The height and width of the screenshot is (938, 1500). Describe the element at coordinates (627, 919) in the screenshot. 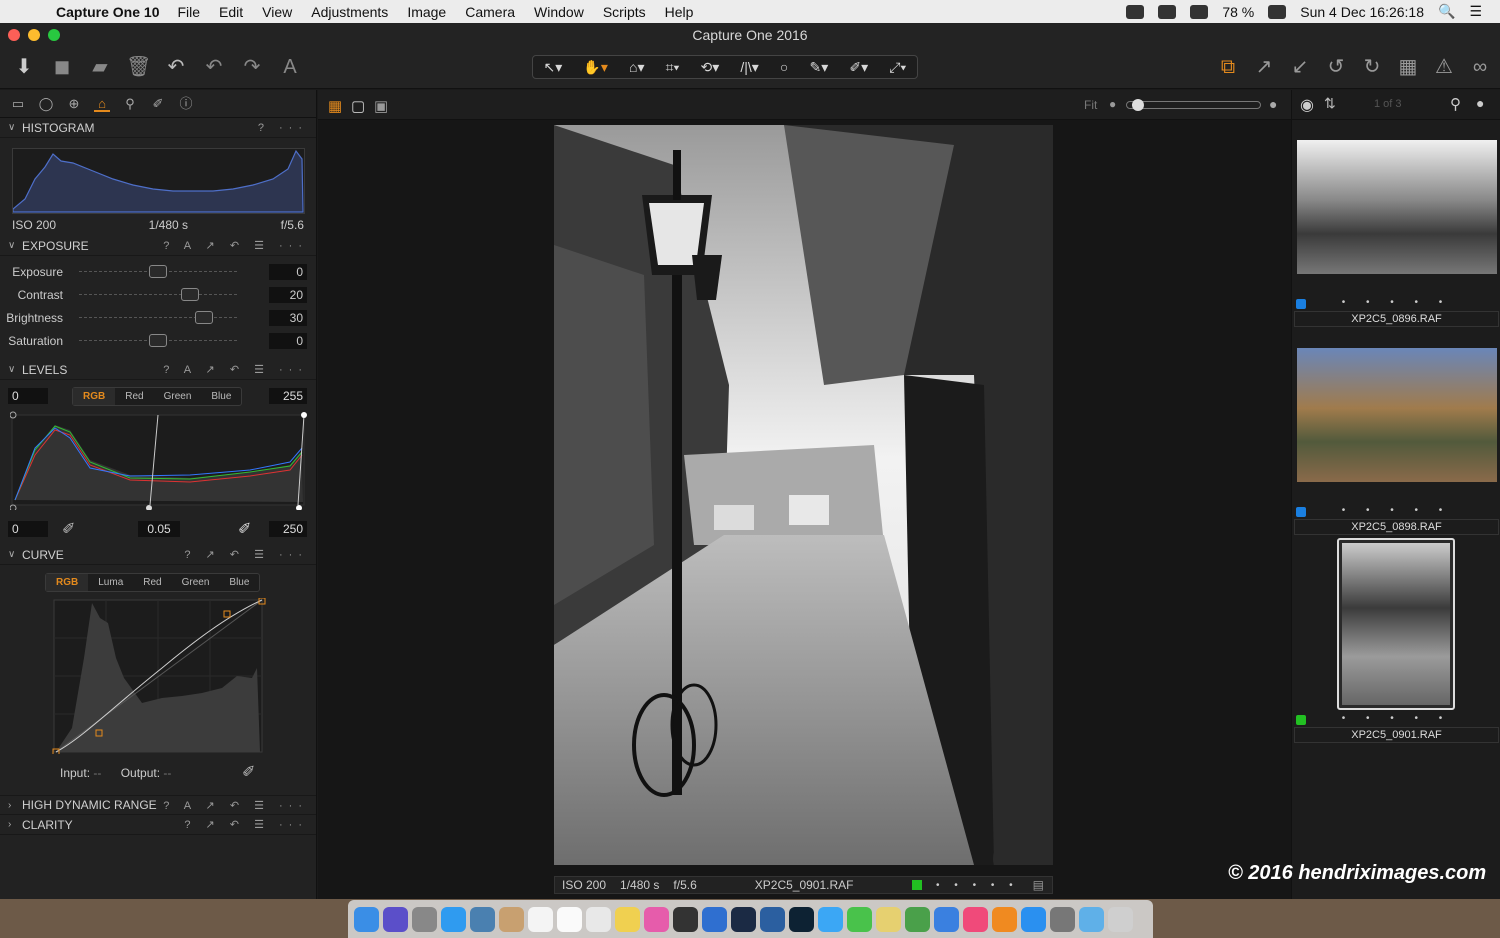

I see `maps-icon` at that location.